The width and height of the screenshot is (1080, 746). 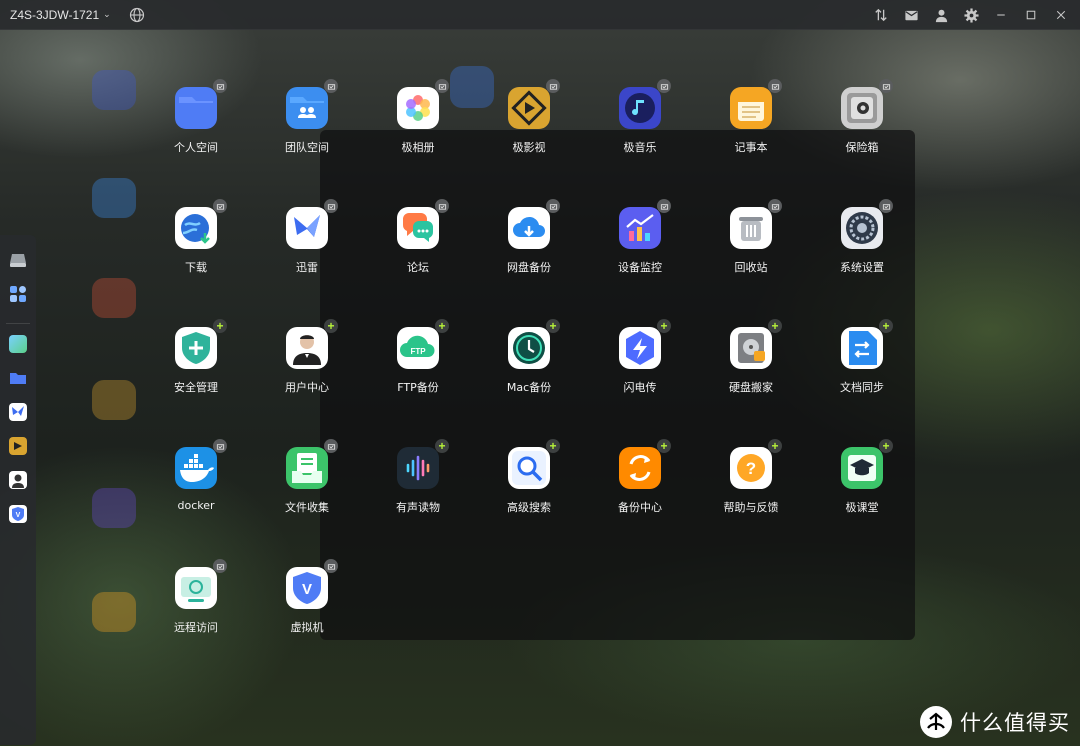 I want to click on app-tile: 系统设置, so click(x=862, y=253).